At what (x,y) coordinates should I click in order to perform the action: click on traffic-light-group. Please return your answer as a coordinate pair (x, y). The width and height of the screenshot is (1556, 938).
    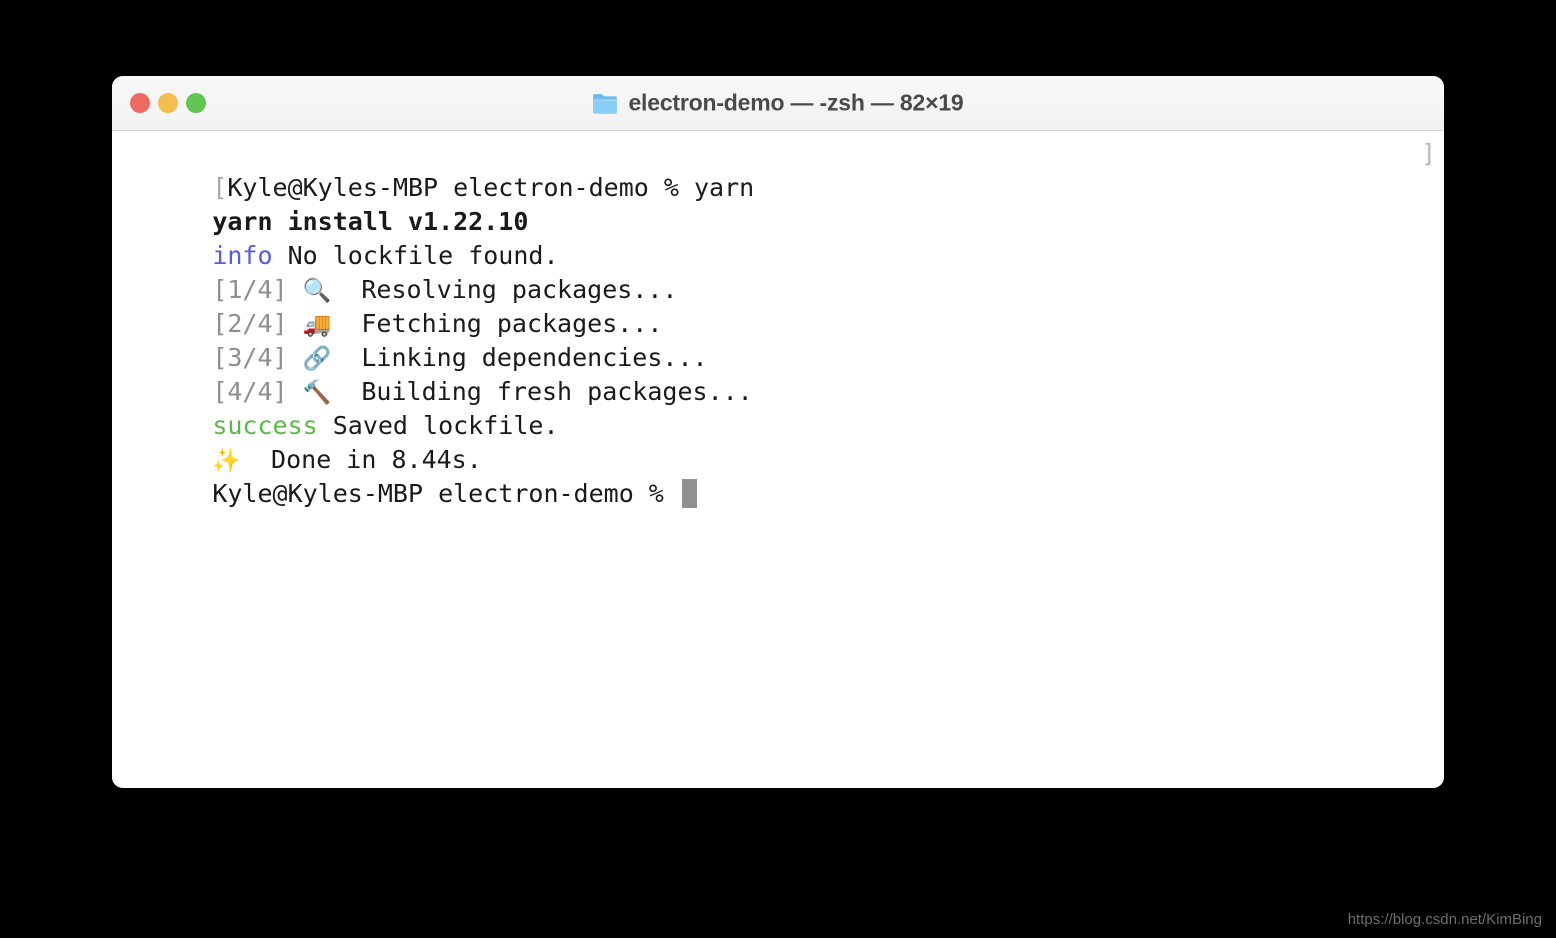
    Looking at the image, I should click on (168, 103).